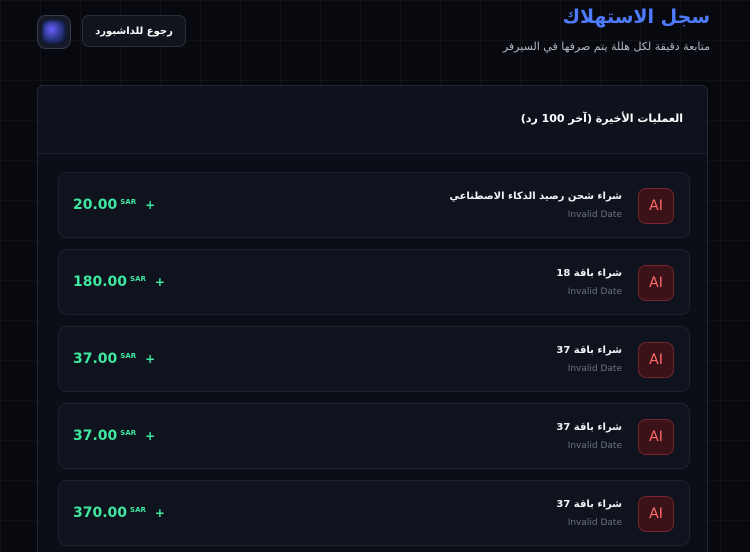 The height and width of the screenshot is (552, 750). What do you see at coordinates (100, 513) in the screenshot?
I see `amount-value: 370.00` at bounding box center [100, 513].